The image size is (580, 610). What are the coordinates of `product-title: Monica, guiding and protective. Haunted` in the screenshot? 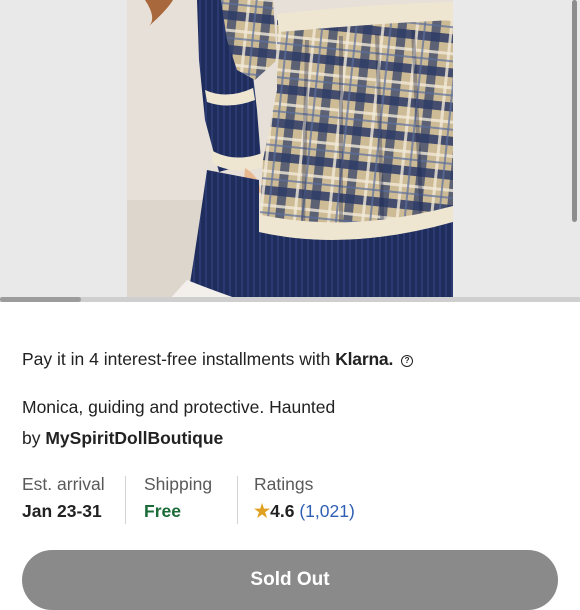 It's located at (179, 407).